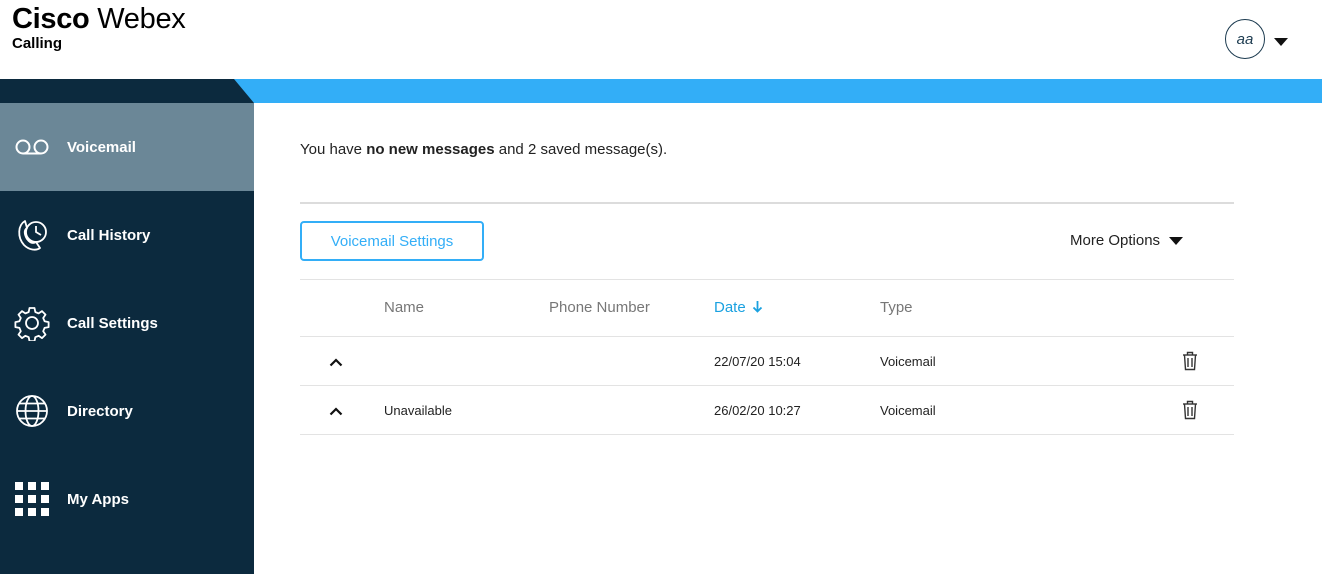 The height and width of the screenshot is (574, 1322). Describe the element at coordinates (98, 499) in the screenshot. I see `sidebar-item-label: My Apps` at that location.